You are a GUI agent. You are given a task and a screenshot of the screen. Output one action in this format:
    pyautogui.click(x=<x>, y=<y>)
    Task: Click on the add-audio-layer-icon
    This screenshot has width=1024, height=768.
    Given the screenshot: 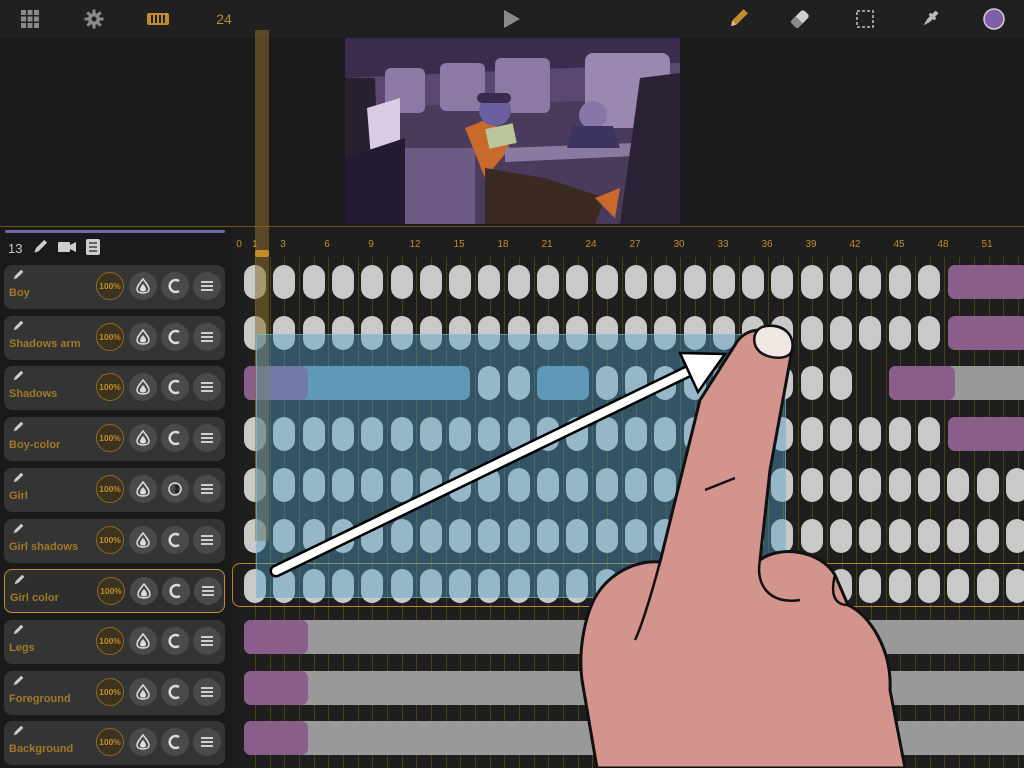 What is the action you would take?
    pyautogui.click(x=93, y=248)
    